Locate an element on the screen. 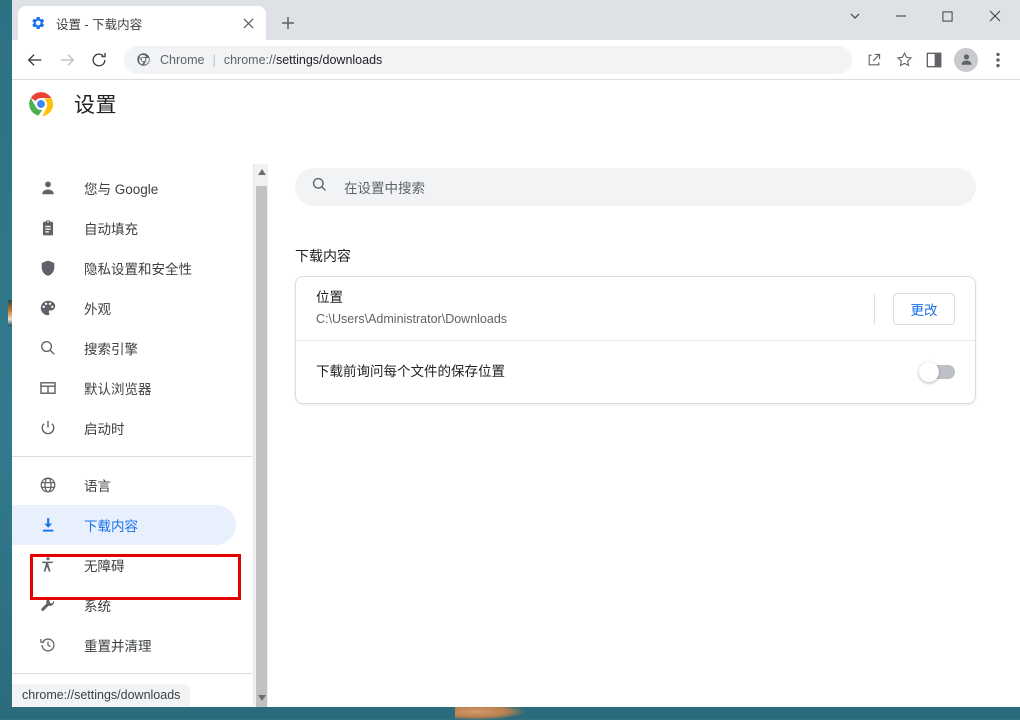 The width and height of the screenshot is (1020, 720). star-icon is located at coordinates (904, 60).